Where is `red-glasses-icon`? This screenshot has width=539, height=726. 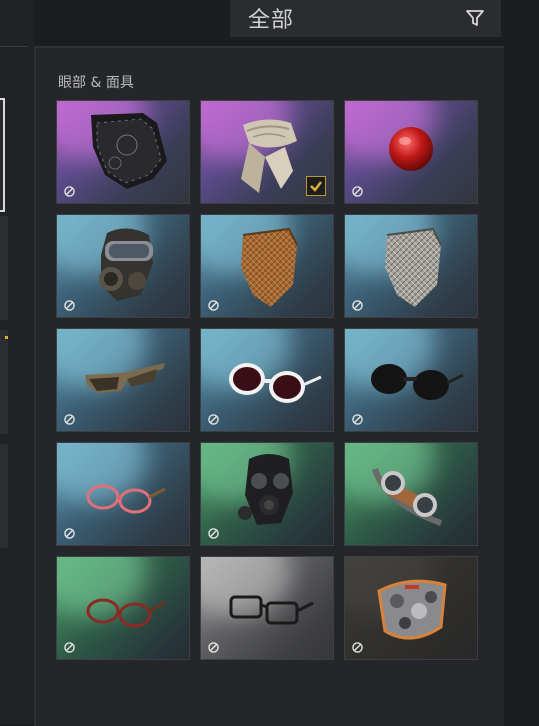 red-glasses-icon is located at coordinates (126, 613).